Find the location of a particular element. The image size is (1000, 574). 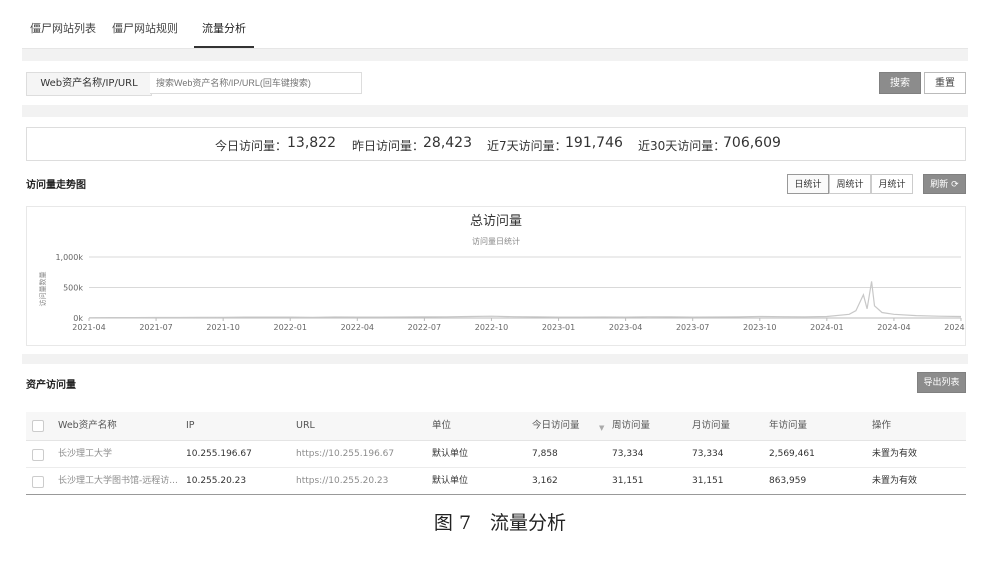

asset-today-visits: 3,162 is located at coordinates (545, 481).